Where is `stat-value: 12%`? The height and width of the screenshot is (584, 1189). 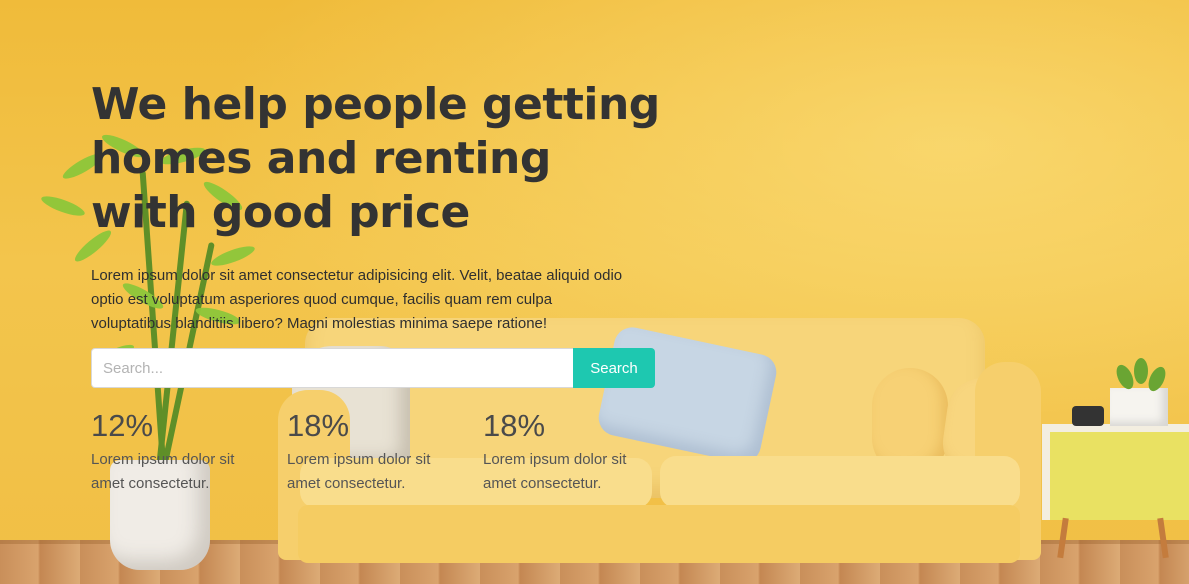 stat-value: 12% is located at coordinates (122, 425).